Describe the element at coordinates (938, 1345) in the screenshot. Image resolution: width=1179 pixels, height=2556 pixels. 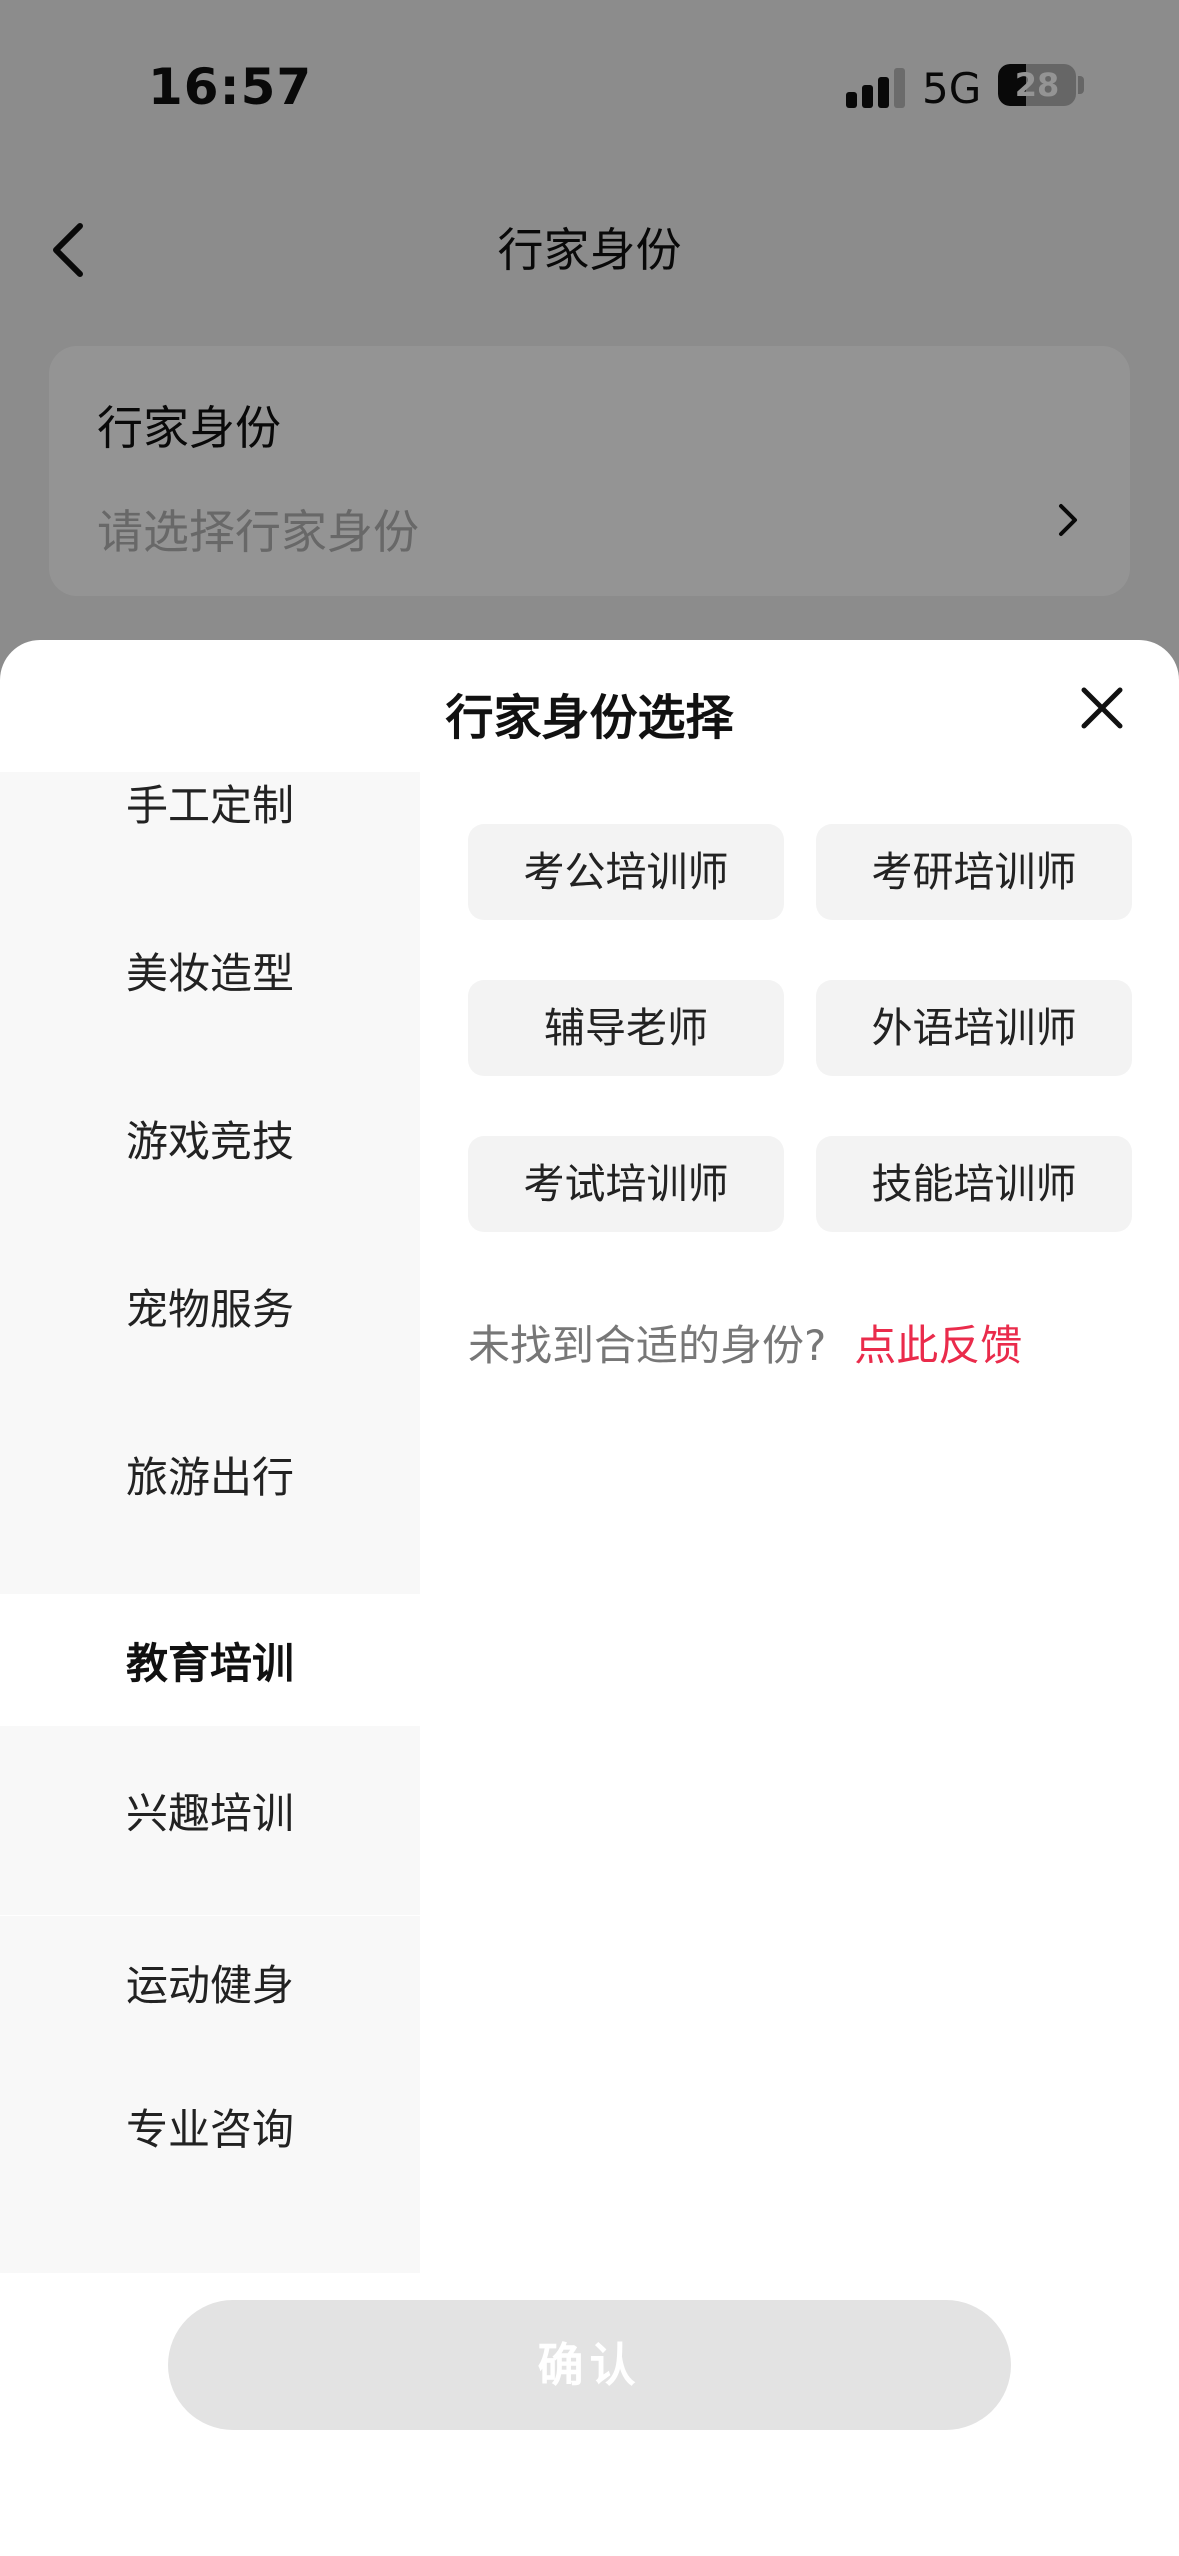
I see `feedback-link: 点此反馈` at that location.